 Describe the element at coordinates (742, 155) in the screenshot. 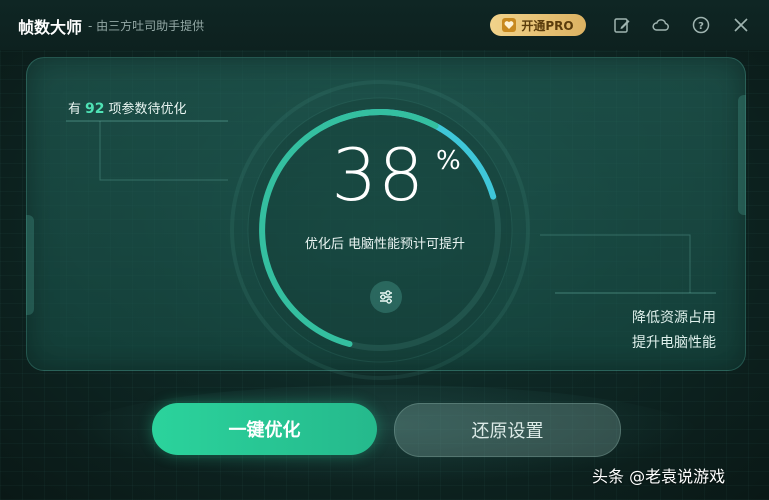

I see `panel-right-notch` at that location.